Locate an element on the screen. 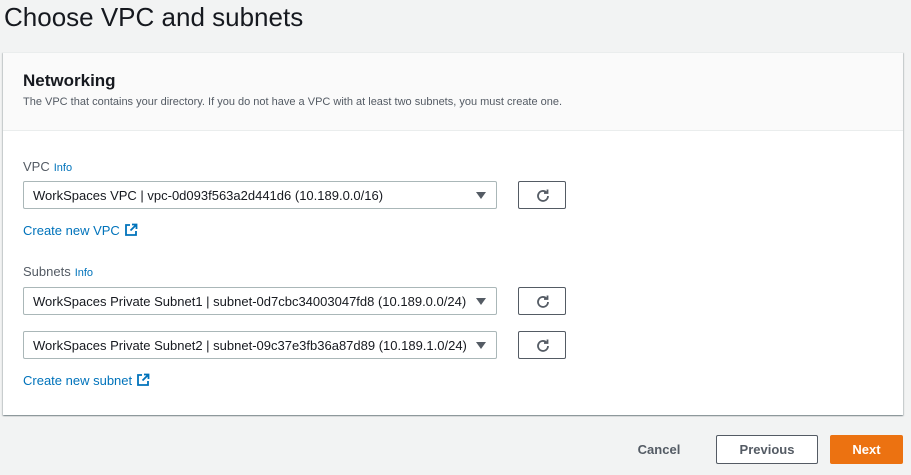 The image size is (911, 475). page-title: Choose VPC and subnets is located at coordinates (154, 17).